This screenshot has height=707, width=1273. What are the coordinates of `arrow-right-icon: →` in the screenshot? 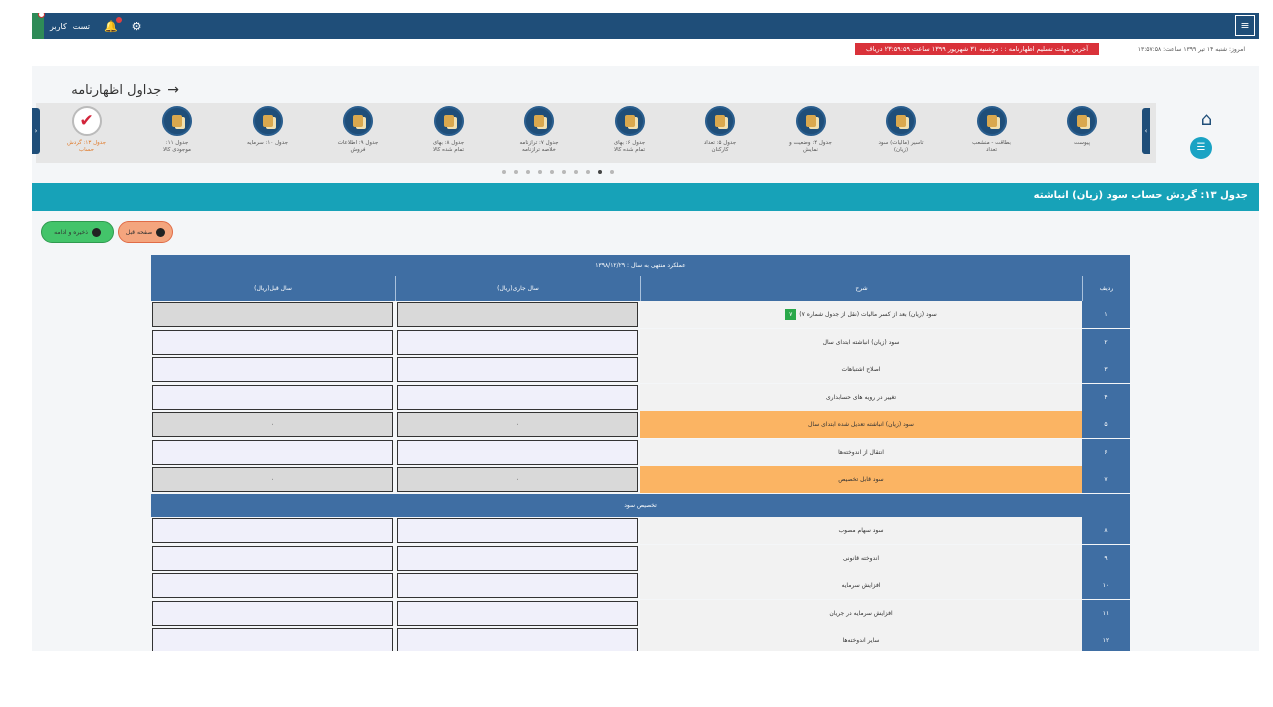 It's located at (173, 90).